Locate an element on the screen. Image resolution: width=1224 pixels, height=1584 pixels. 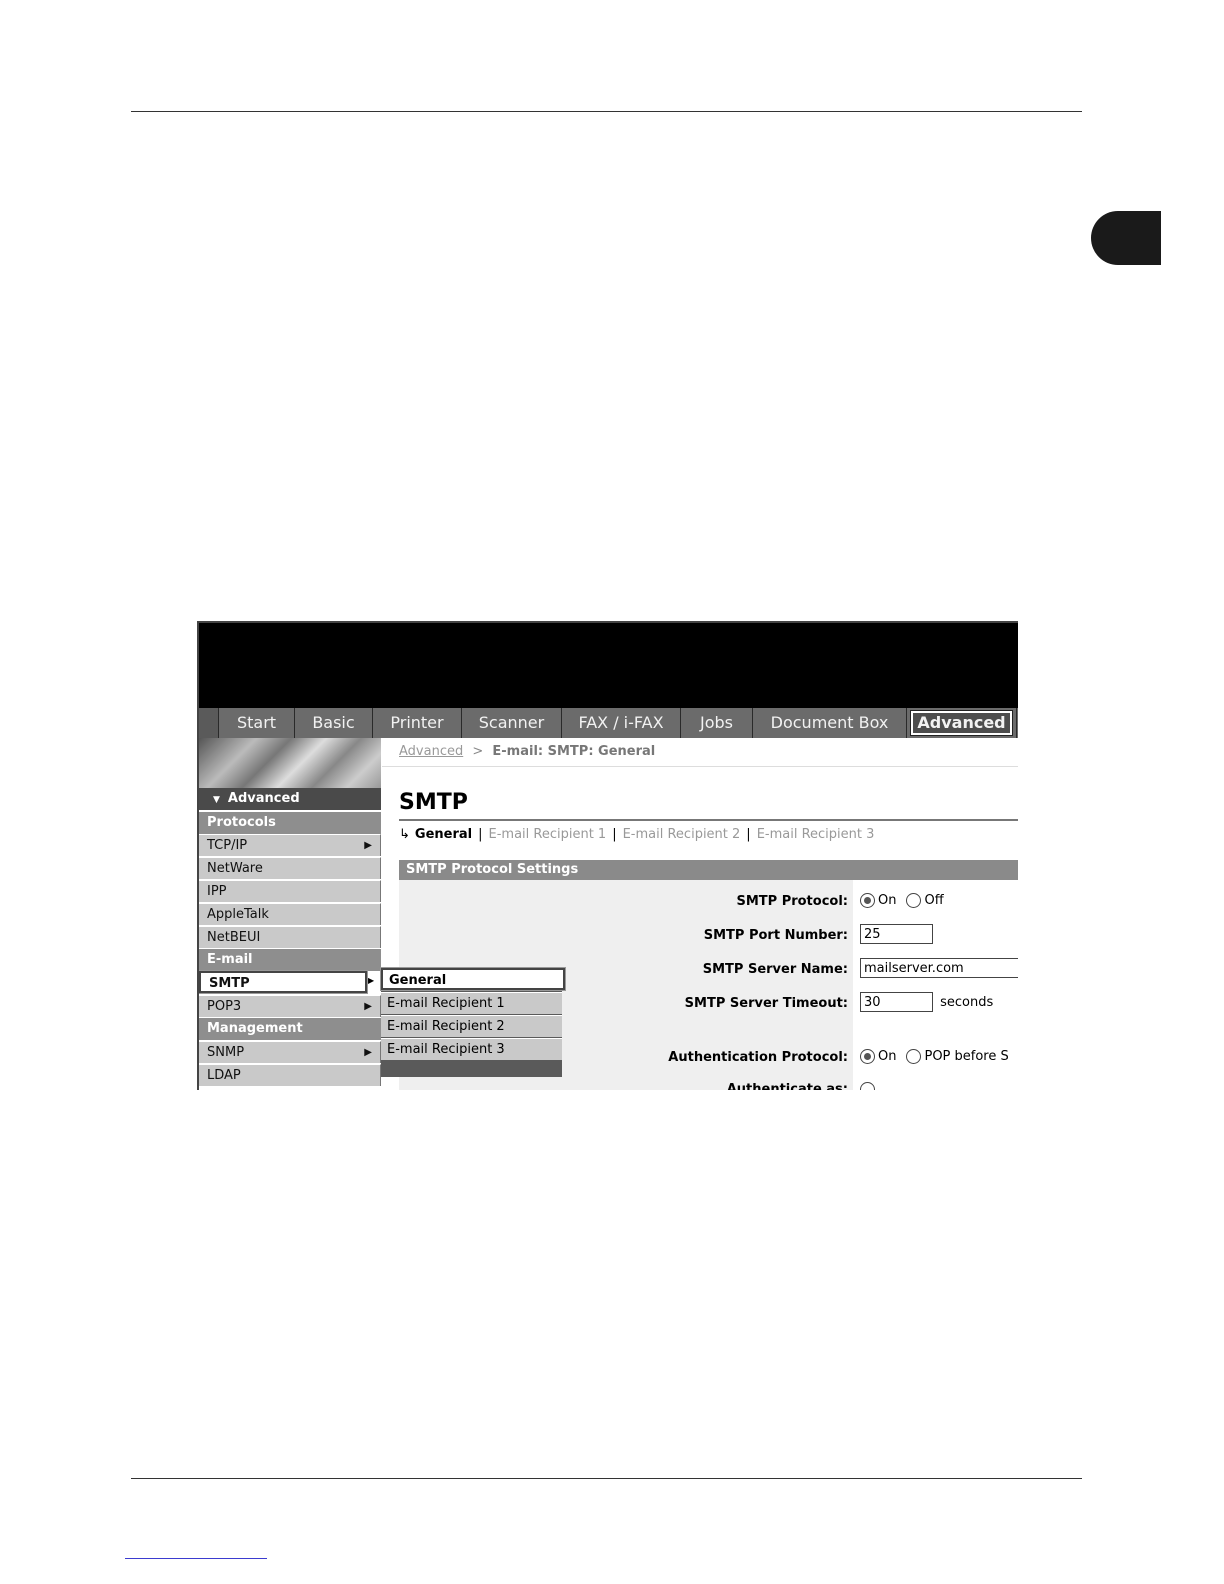
sidebar-item-snmp: SNMP ▶ is located at coordinates (290, 1052).